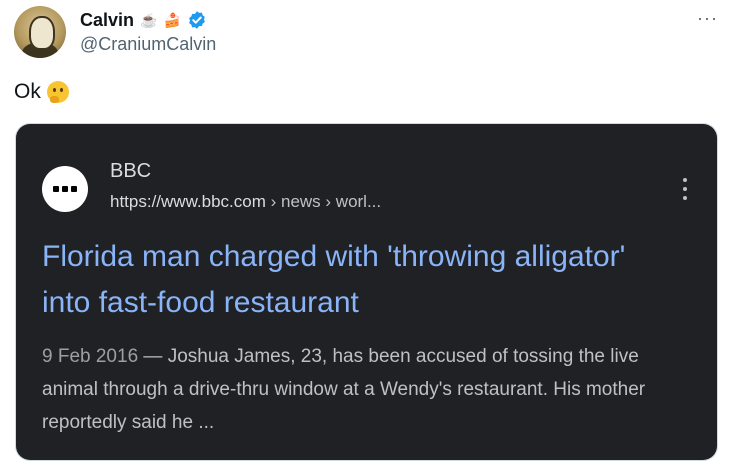 The height and width of the screenshot is (476, 740). What do you see at coordinates (65, 189) in the screenshot?
I see `bbc-logo-icon` at bounding box center [65, 189].